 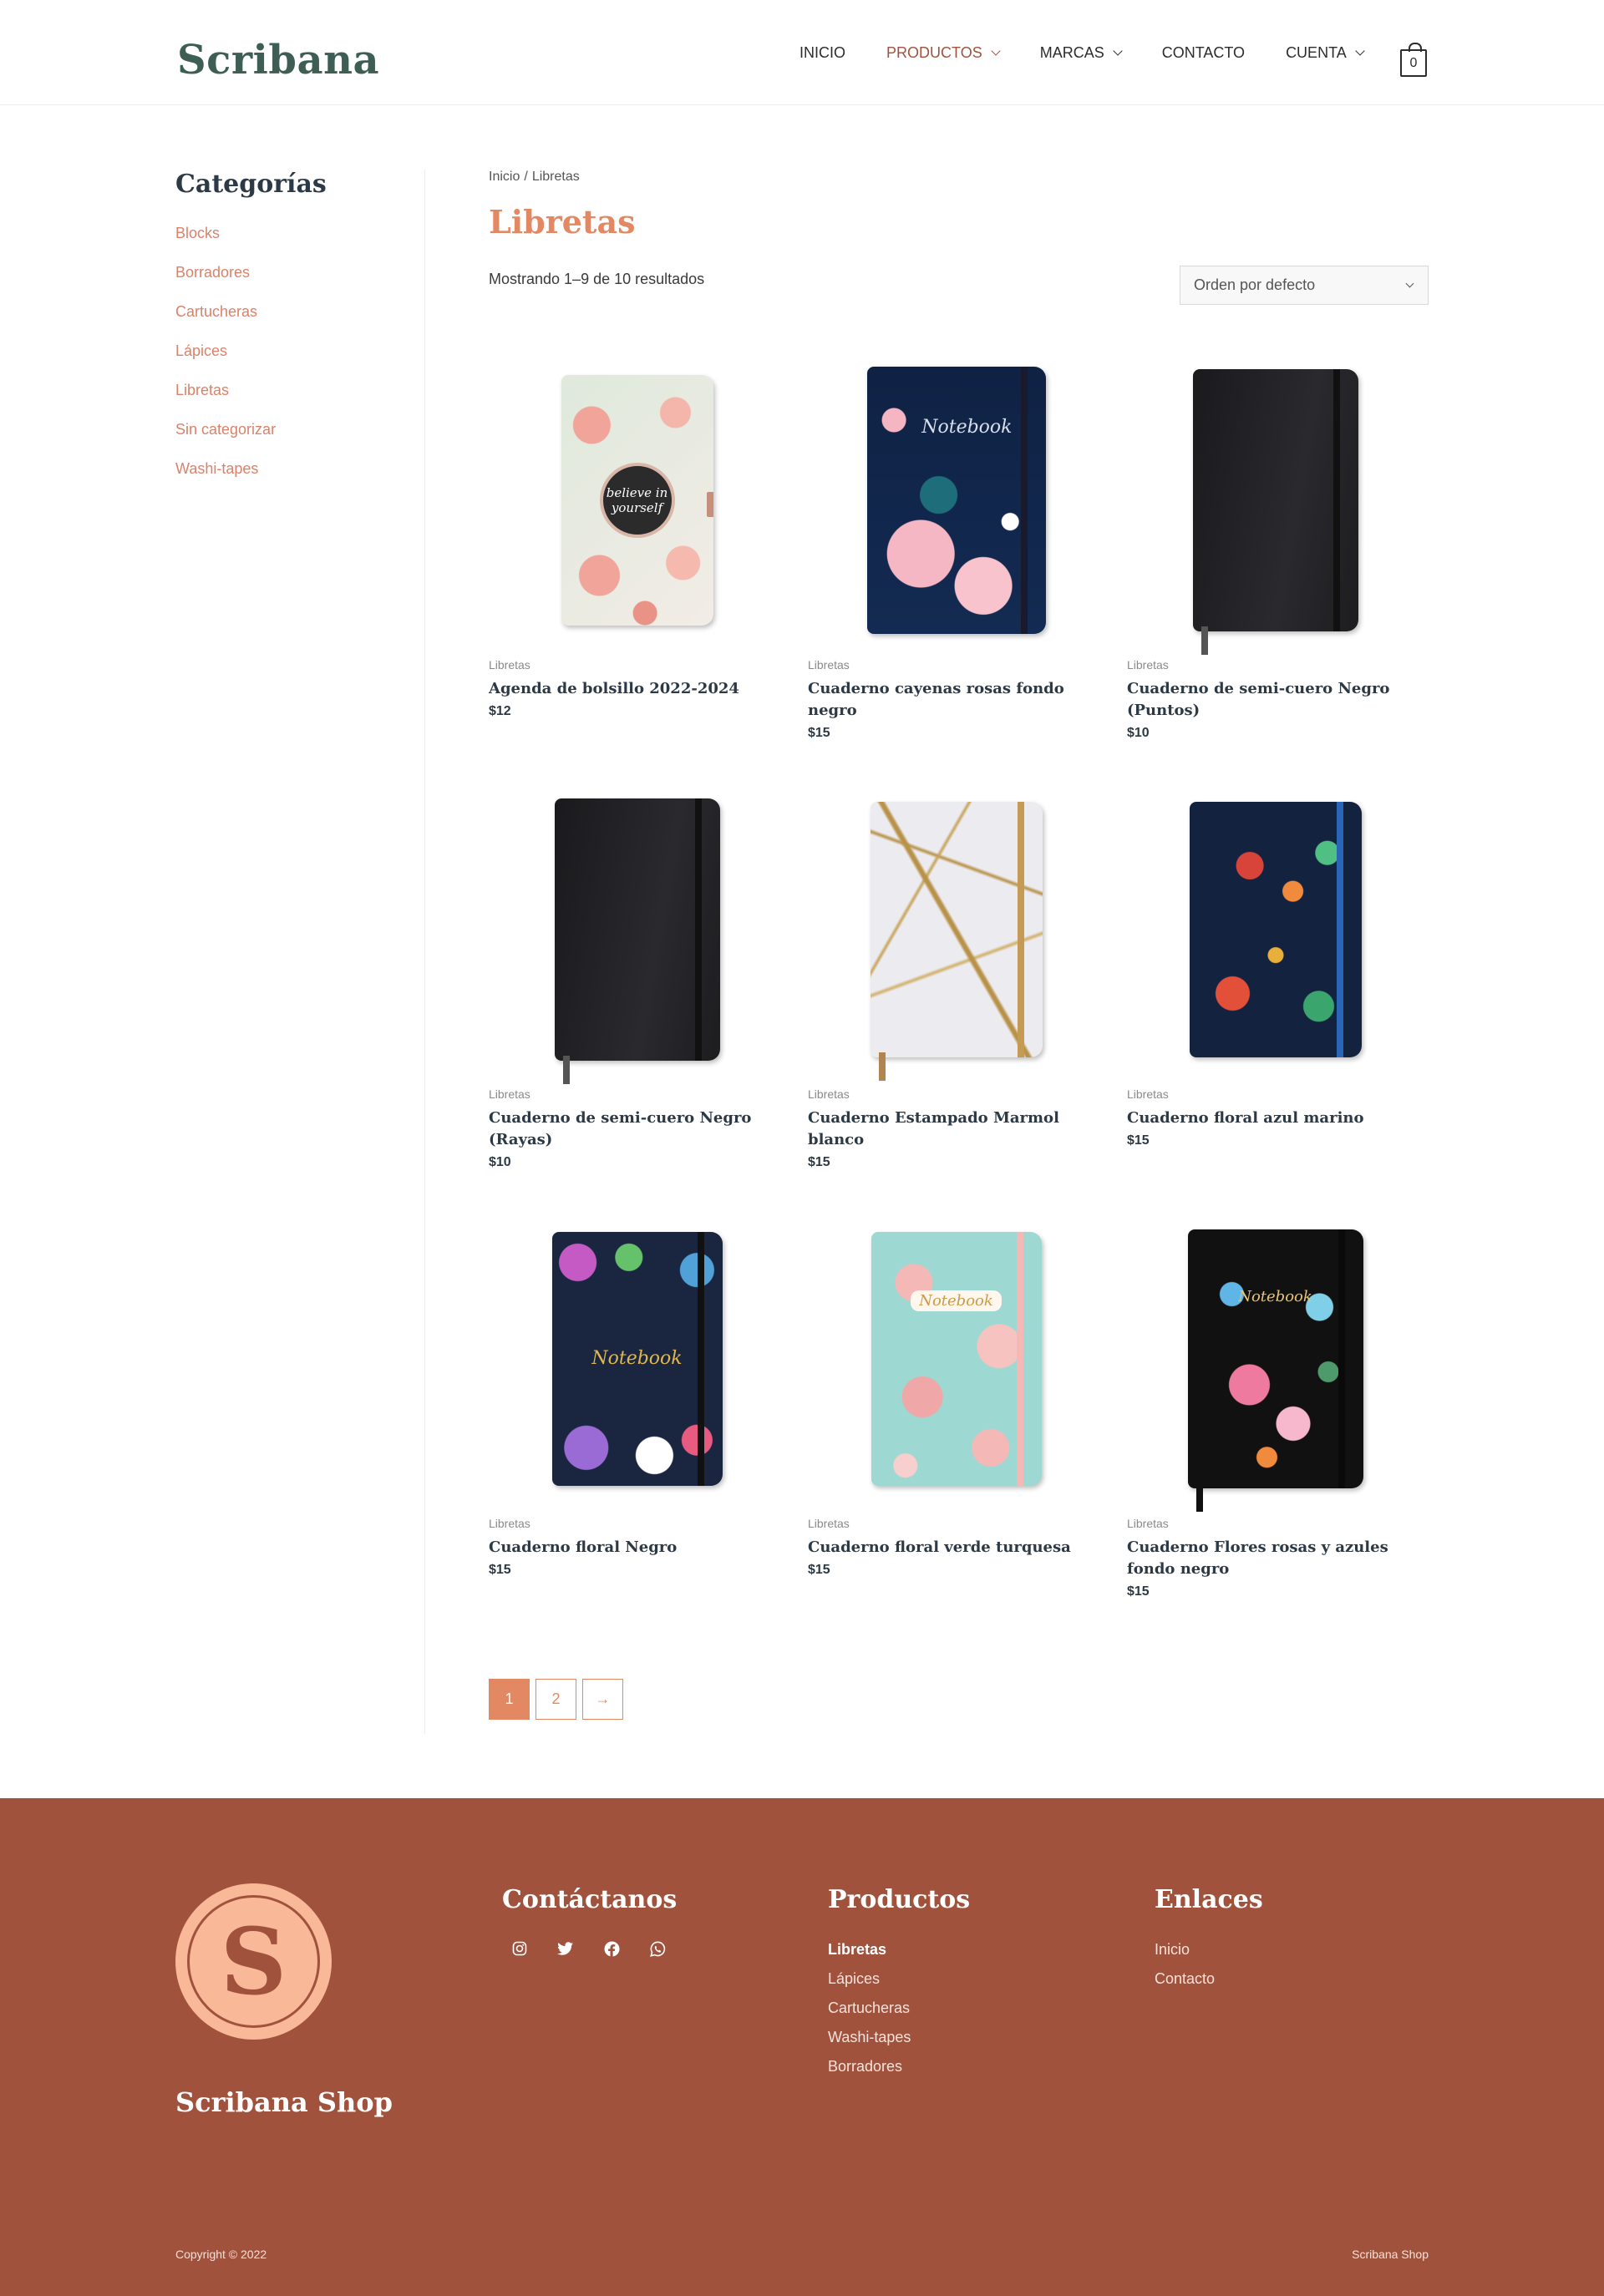 I want to click on pen-loop, so click(x=710, y=504).